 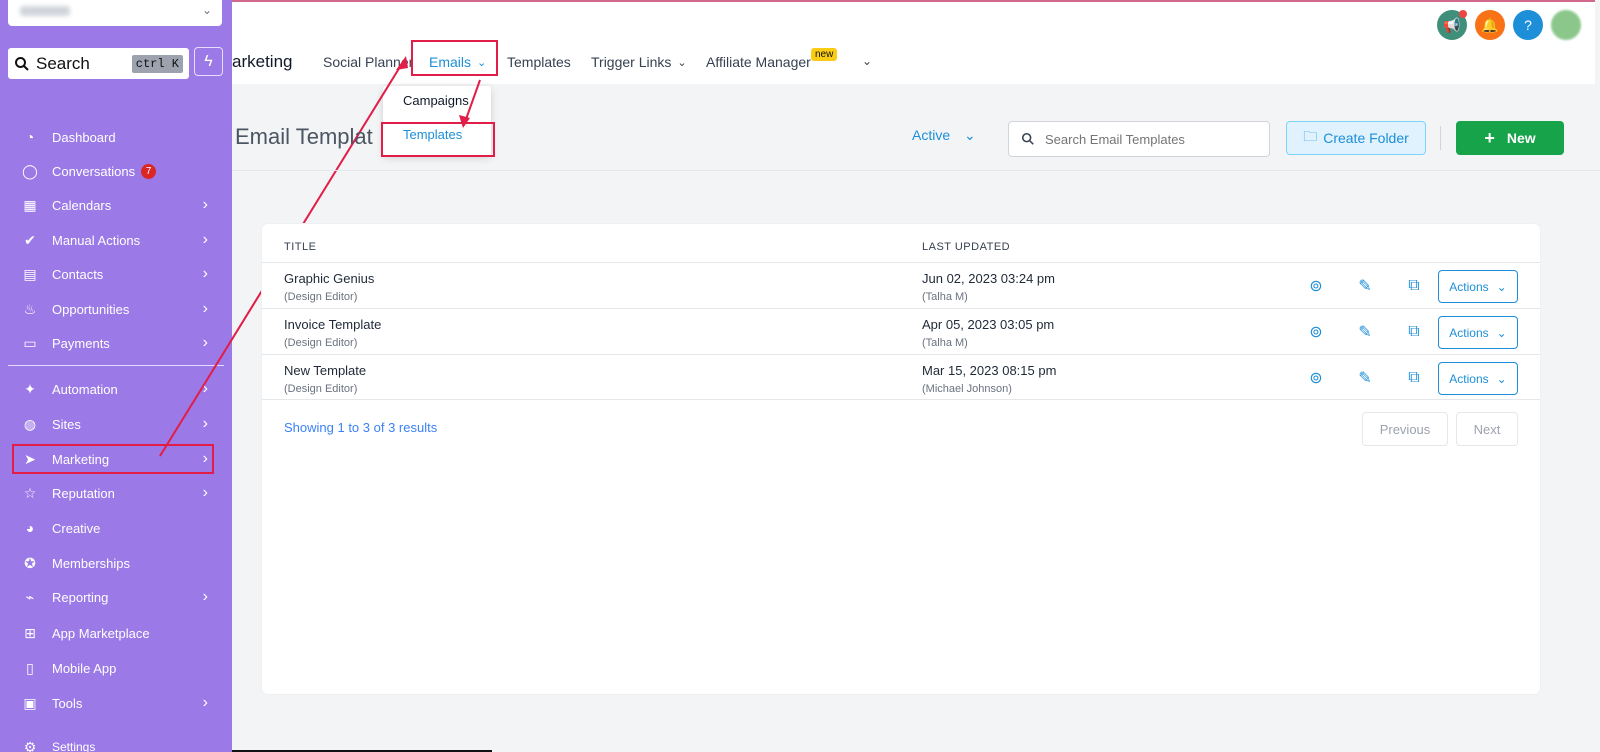 I want to click on tab-social-planner: Social Planner, so click(x=368, y=62).